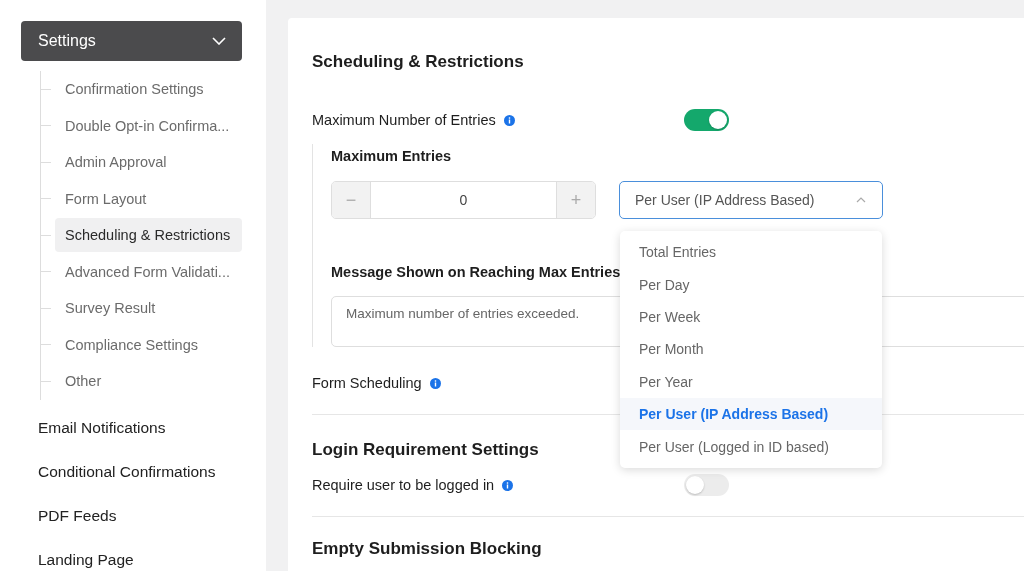  What do you see at coordinates (751, 446) in the screenshot?
I see `dropdown-option: Per User (Logged in ID based)` at bounding box center [751, 446].